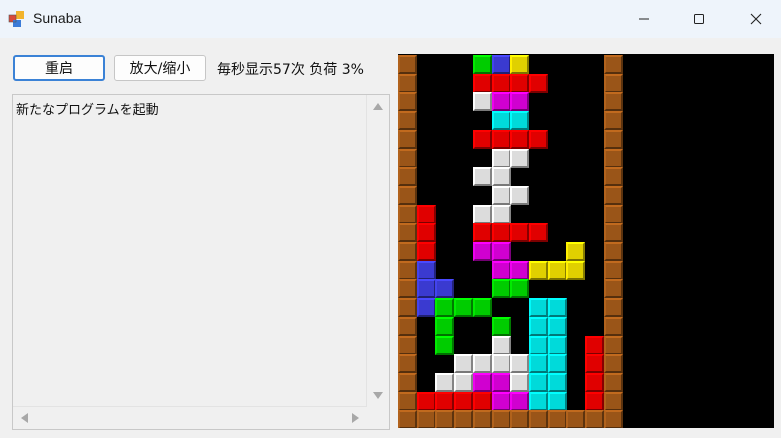 The width and height of the screenshot is (781, 438). I want to click on fps-load-status: 毎秒显示57次 负荷 3%, so click(290, 70).